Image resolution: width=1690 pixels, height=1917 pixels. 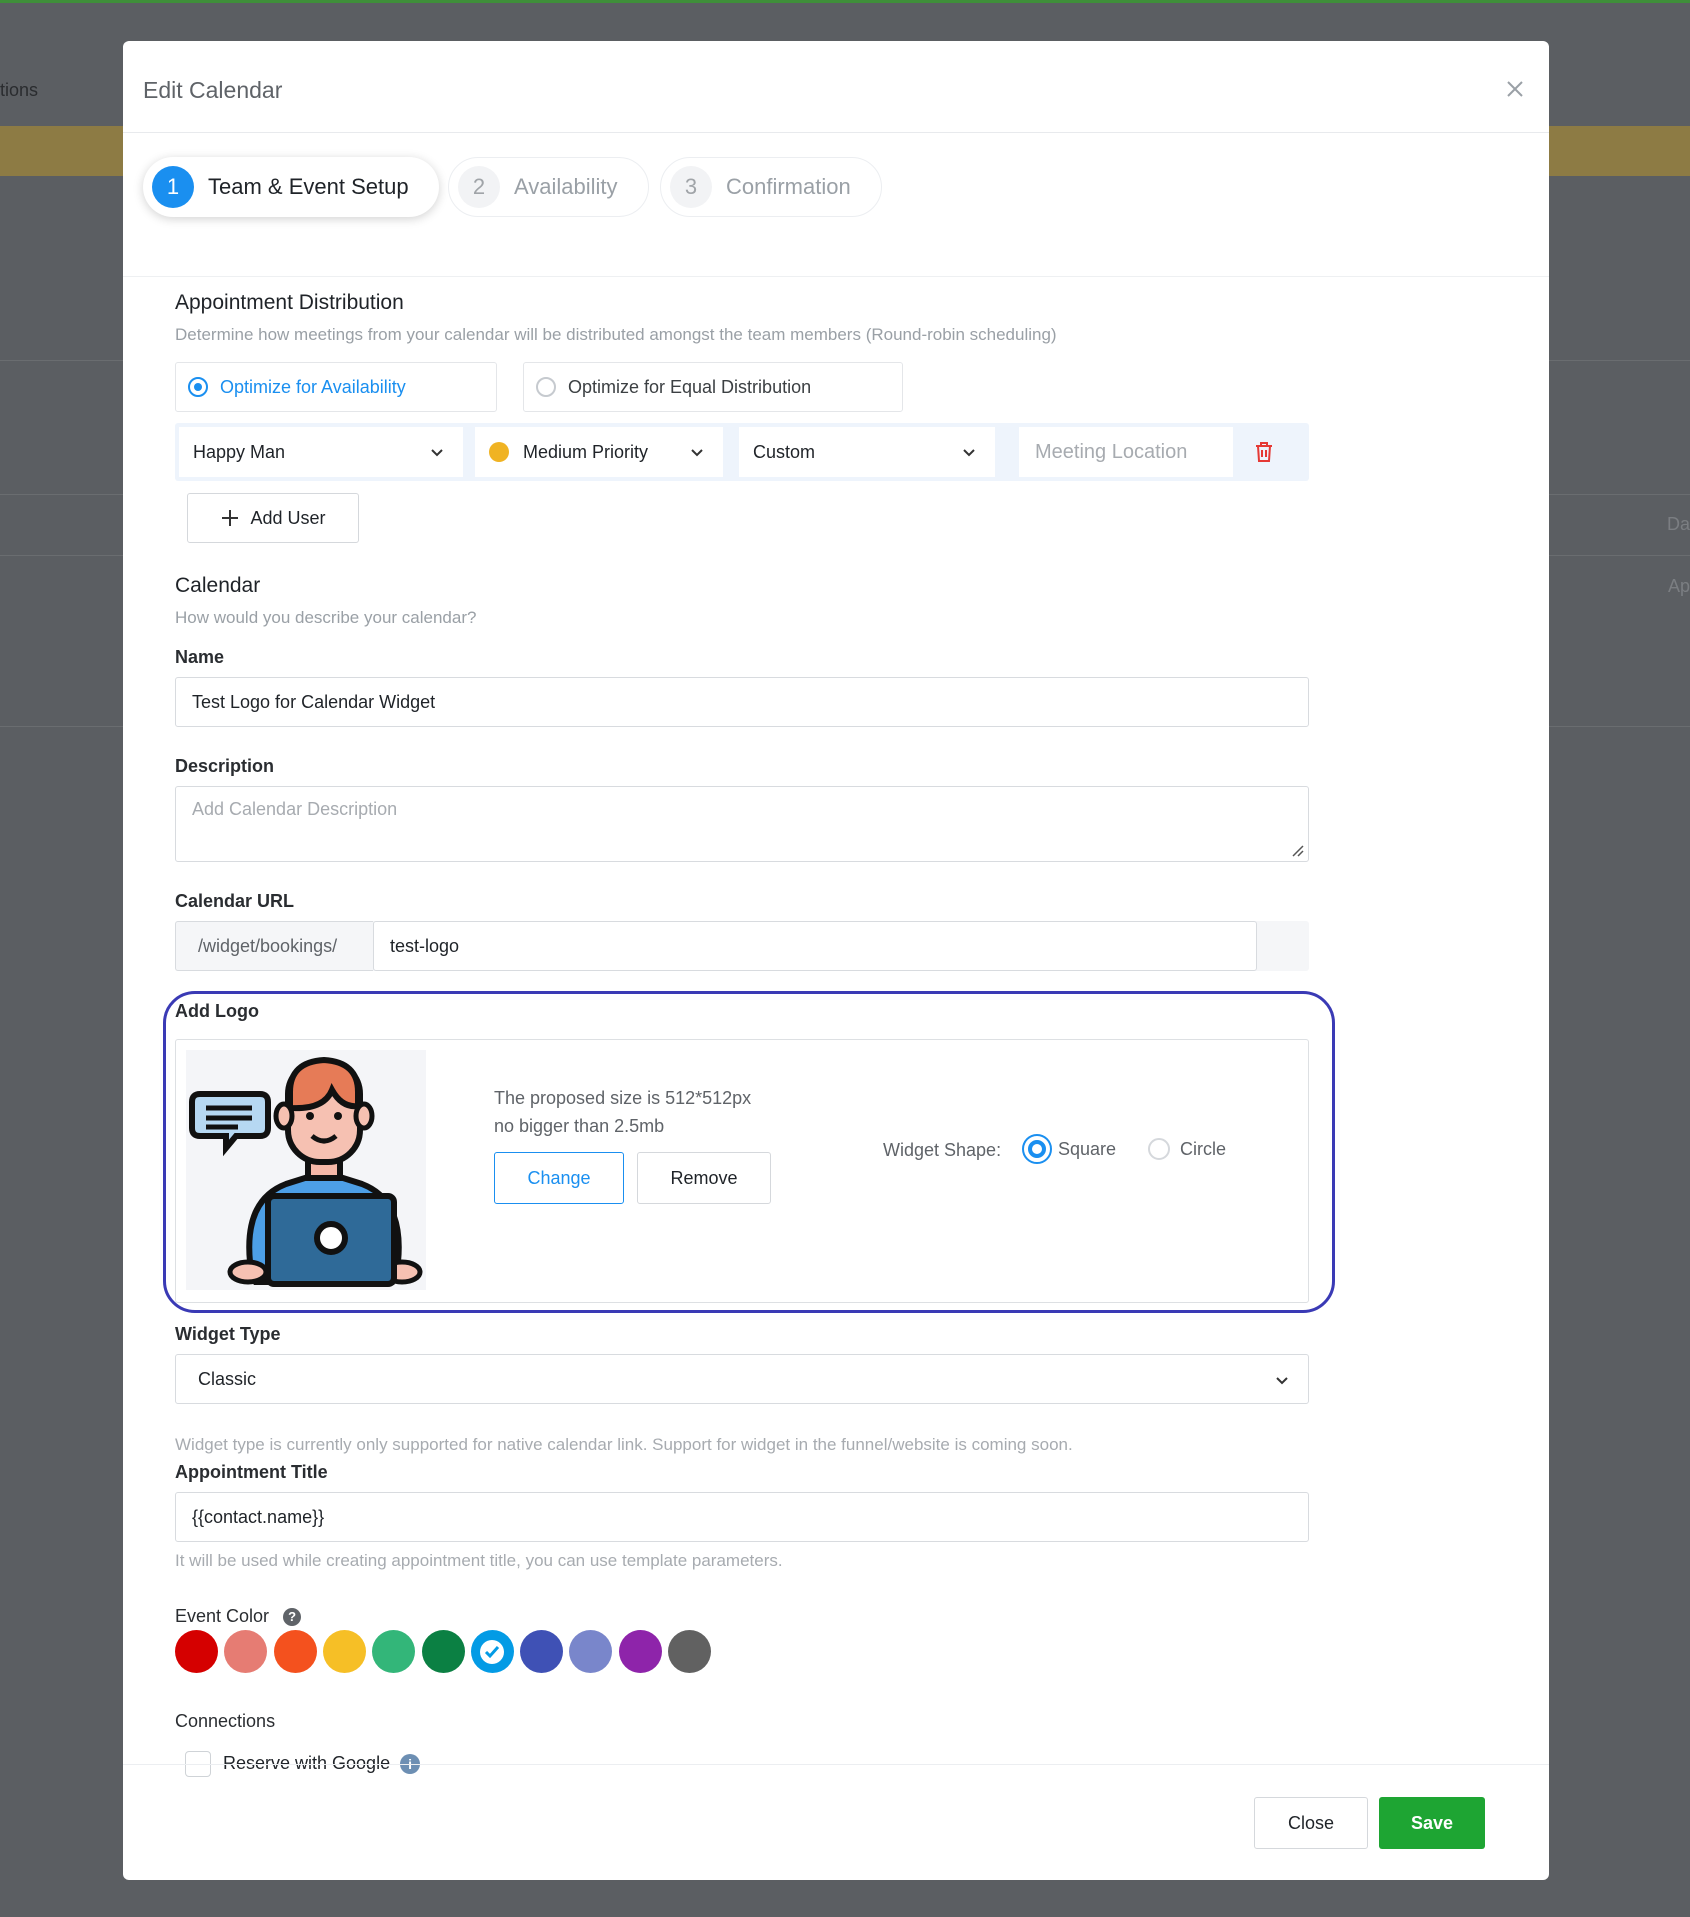 I want to click on step-availability: 2 Availability, so click(x=548, y=187).